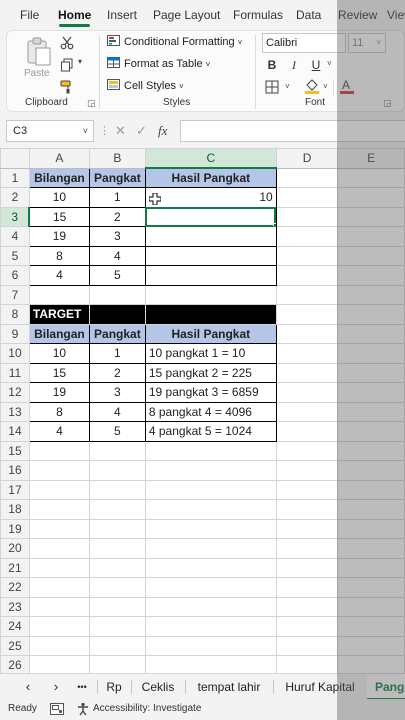 This screenshot has width=405, height=720. What do you see at coordinates (347, 86) in the screenshot?
I see `font-color-icon: A` at bounding box center [347, 86].